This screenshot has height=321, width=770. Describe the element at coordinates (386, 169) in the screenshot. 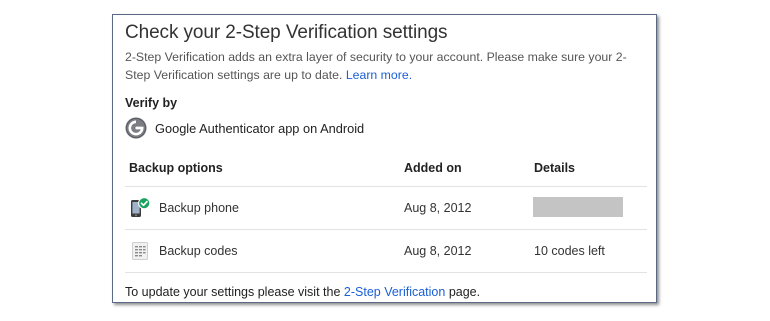

I see `table-header: Backup options Added on Details` at that location.